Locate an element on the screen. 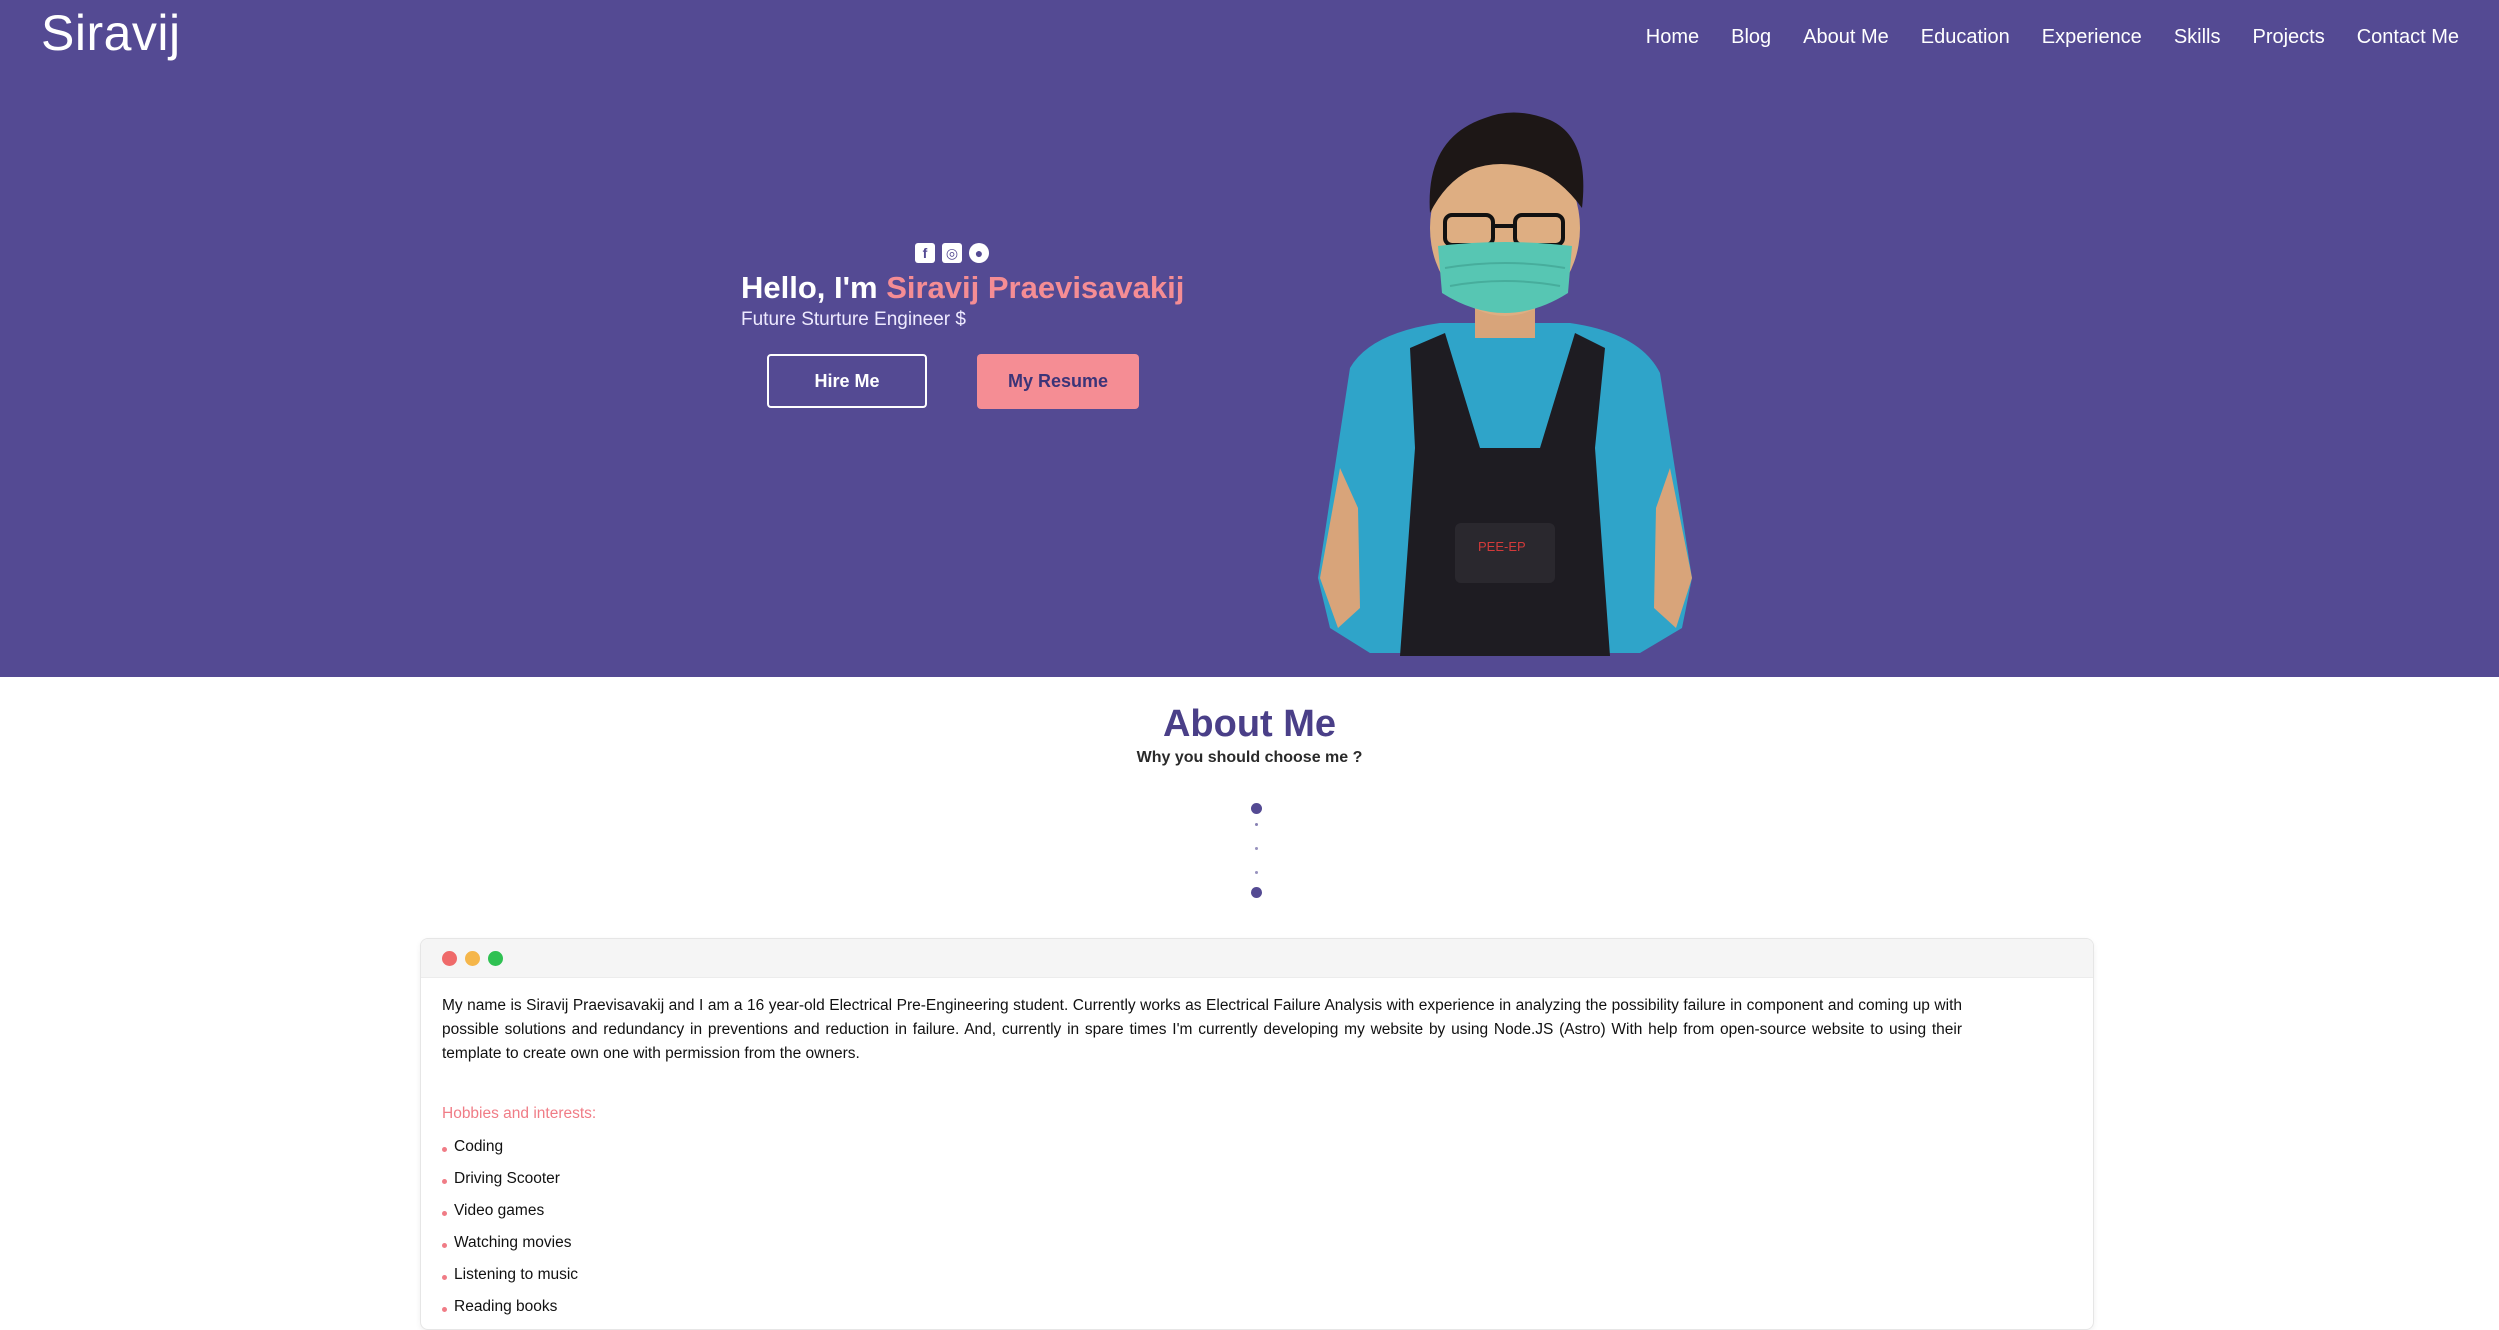 The width and height of the screenshot is (2499, 1330). greeting-prefix: Hello, I'm is located at coordinates (814, 287).